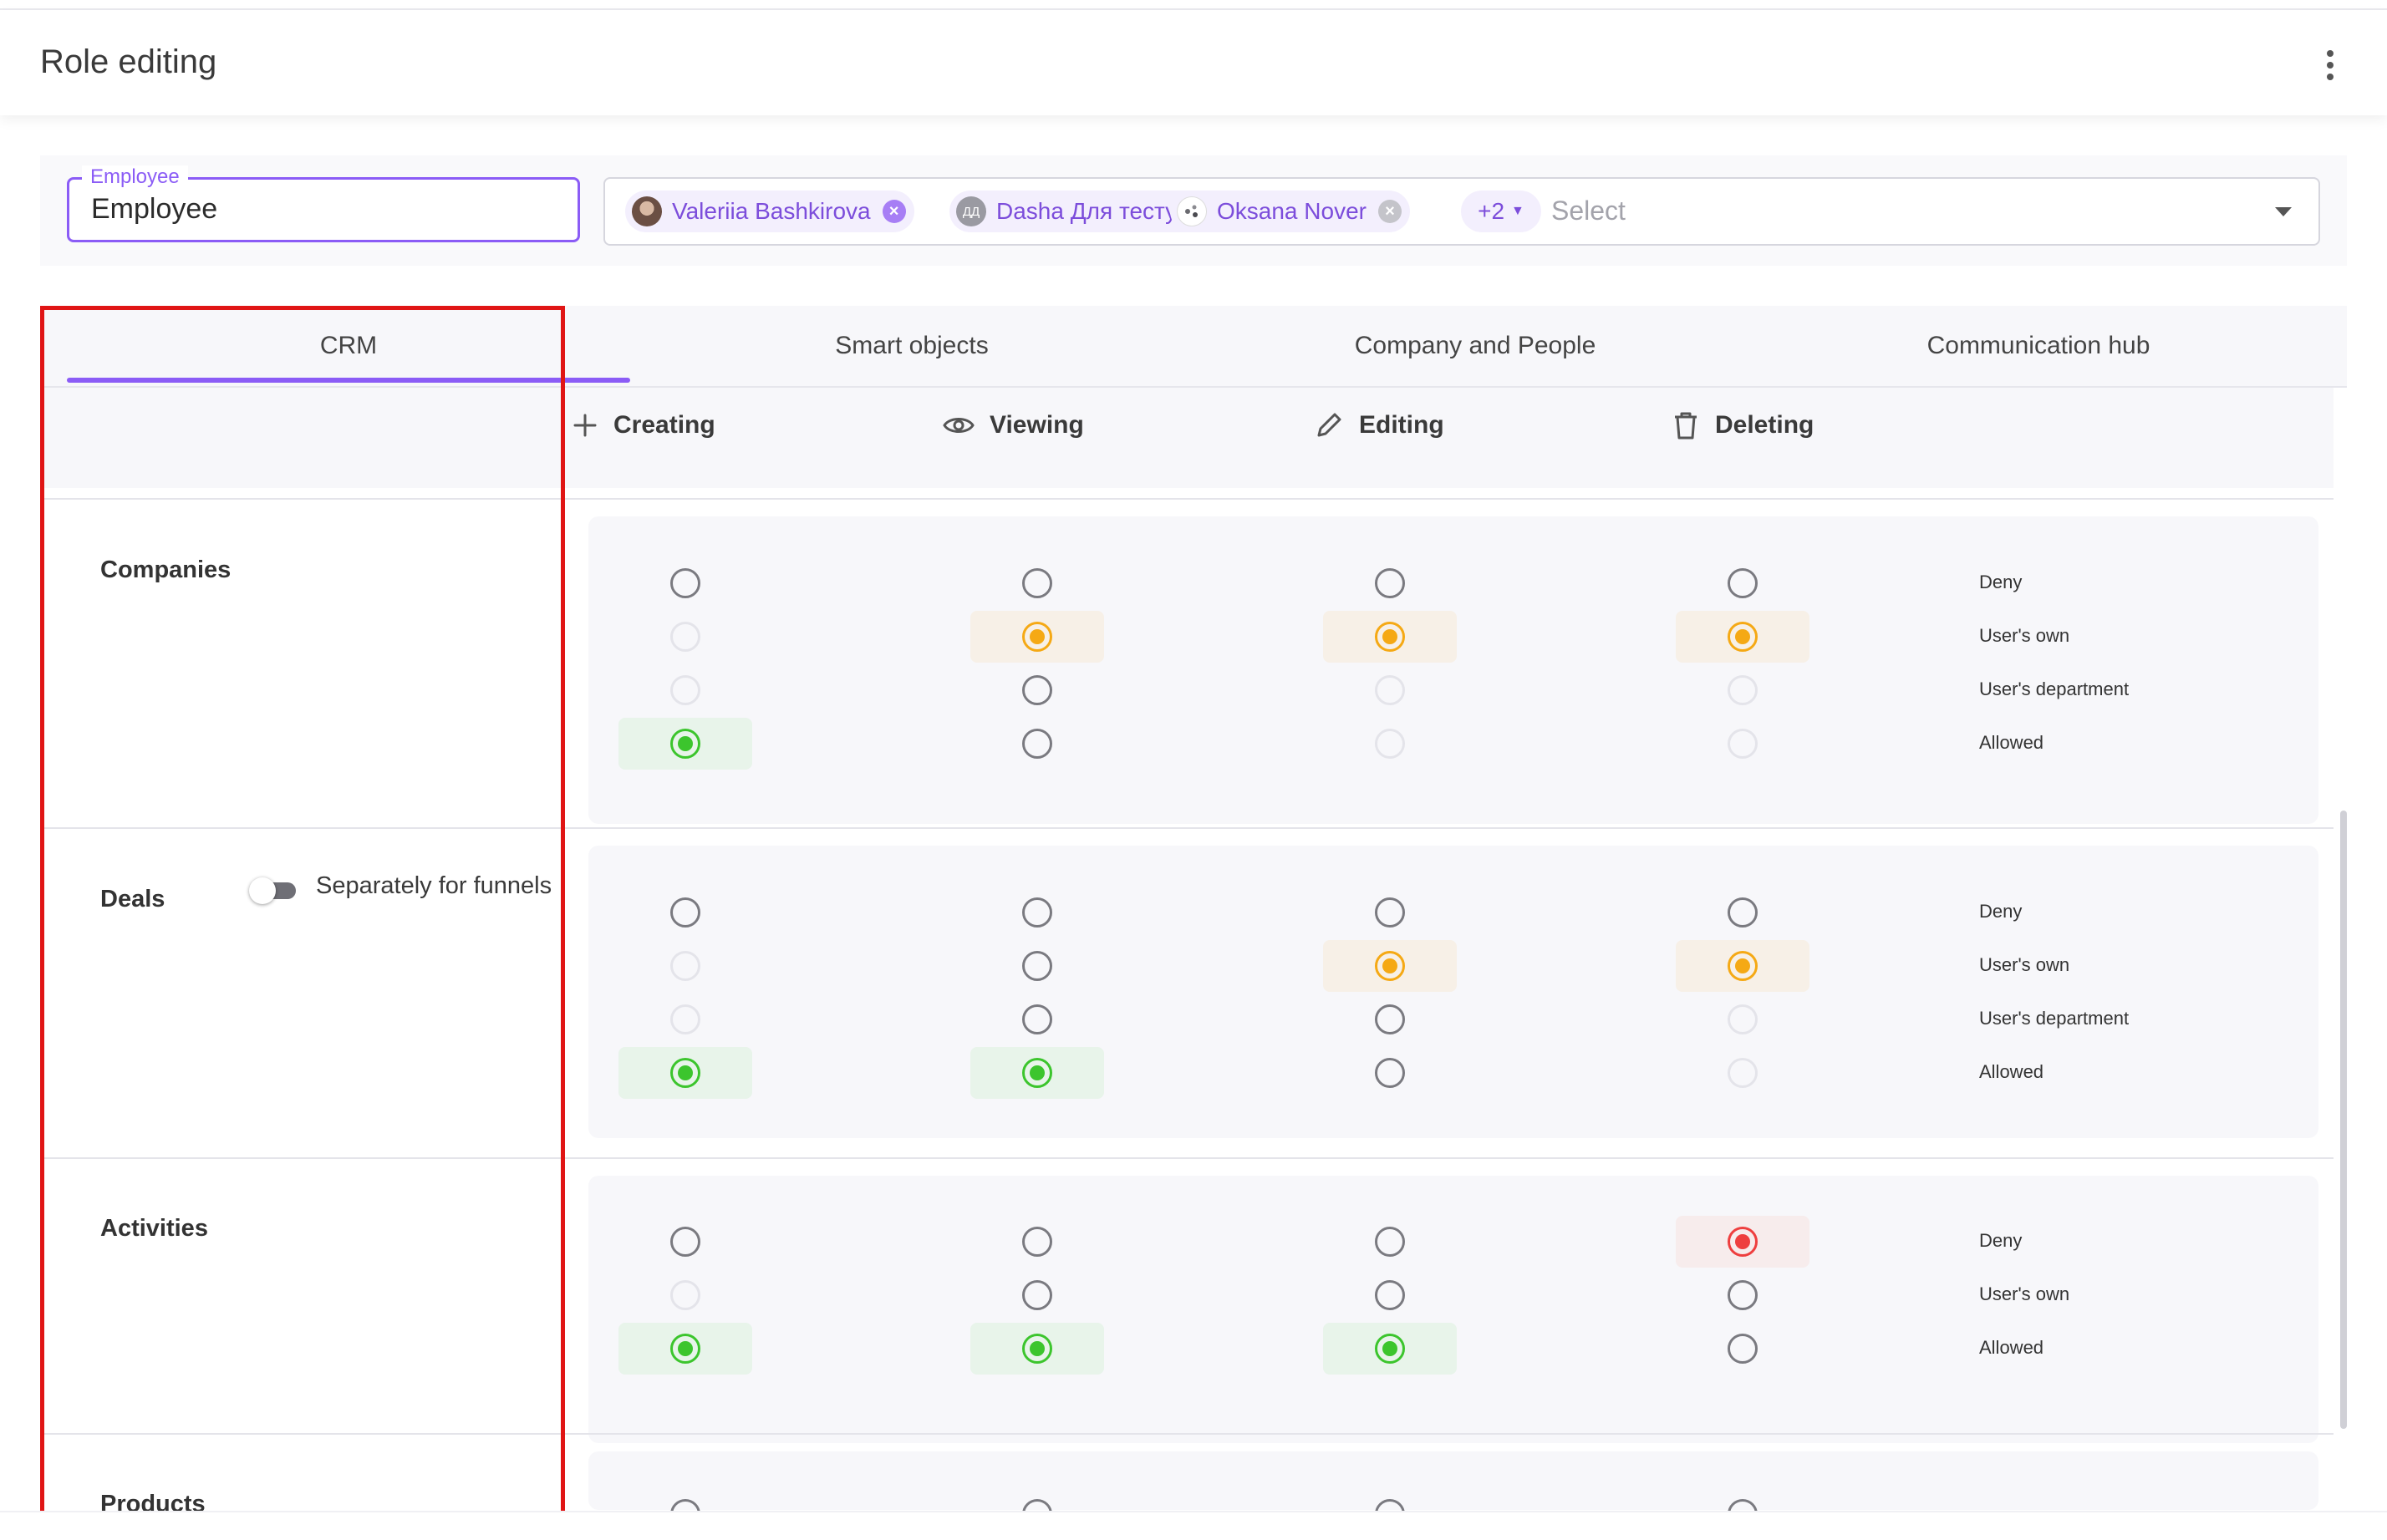 This screenshot has width=2387, height=1540. Describe the element at coordinates (1686, 426) in the screenshot. I see `trash-icon` at that location.